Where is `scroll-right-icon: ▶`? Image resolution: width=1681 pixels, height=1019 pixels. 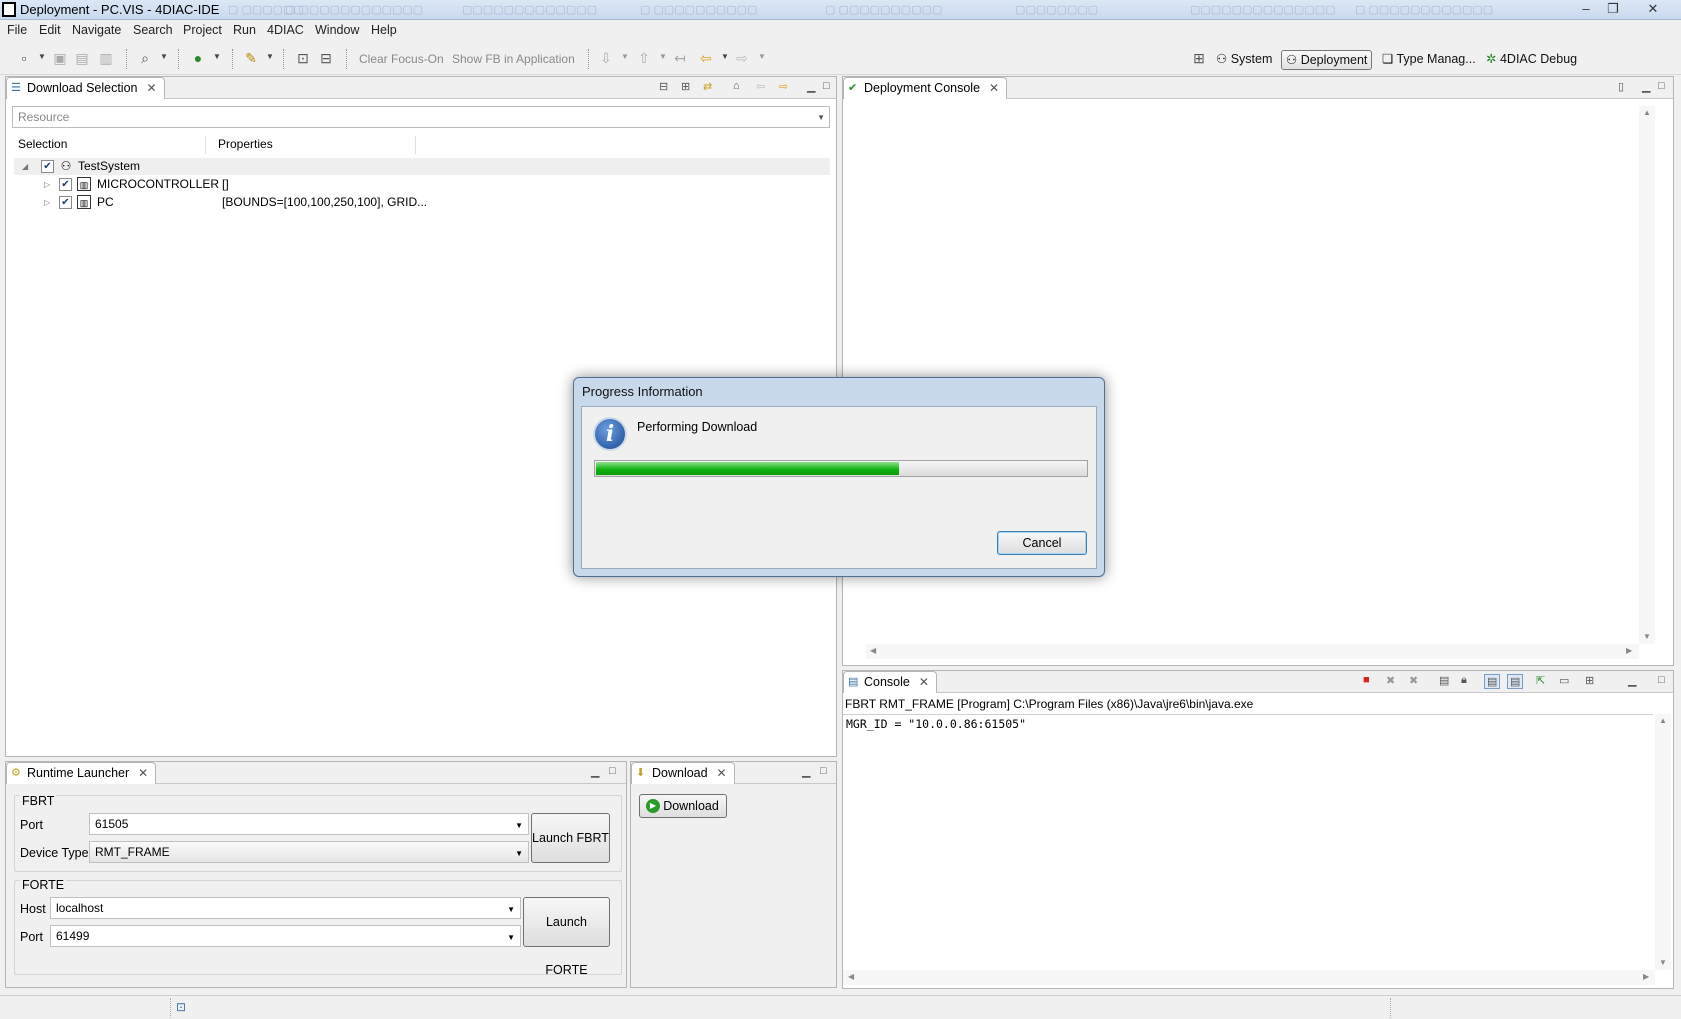 scroll-right-icon: ▶ is located at coordinates (1646, 976).